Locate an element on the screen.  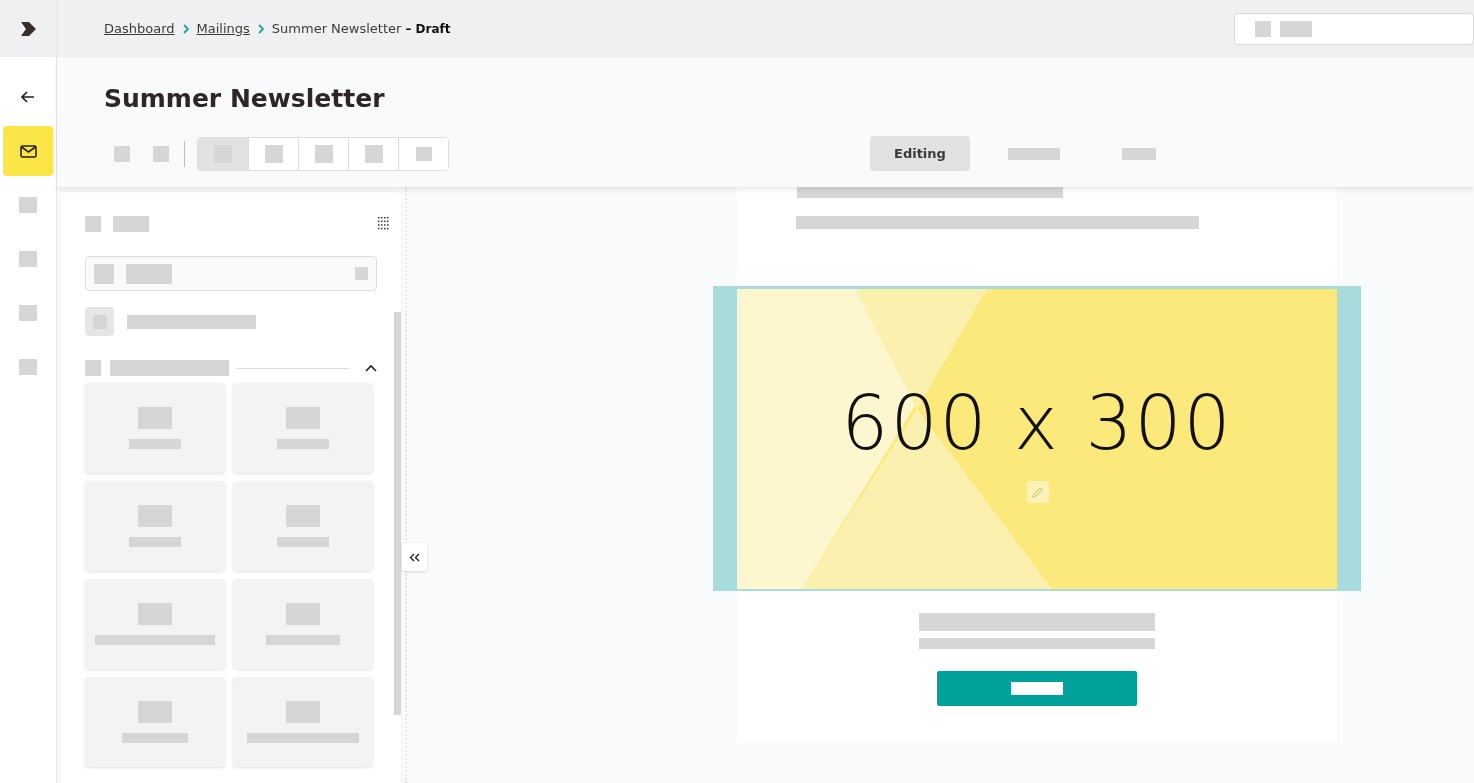
caret-icon is located at coordinates (371, 368).